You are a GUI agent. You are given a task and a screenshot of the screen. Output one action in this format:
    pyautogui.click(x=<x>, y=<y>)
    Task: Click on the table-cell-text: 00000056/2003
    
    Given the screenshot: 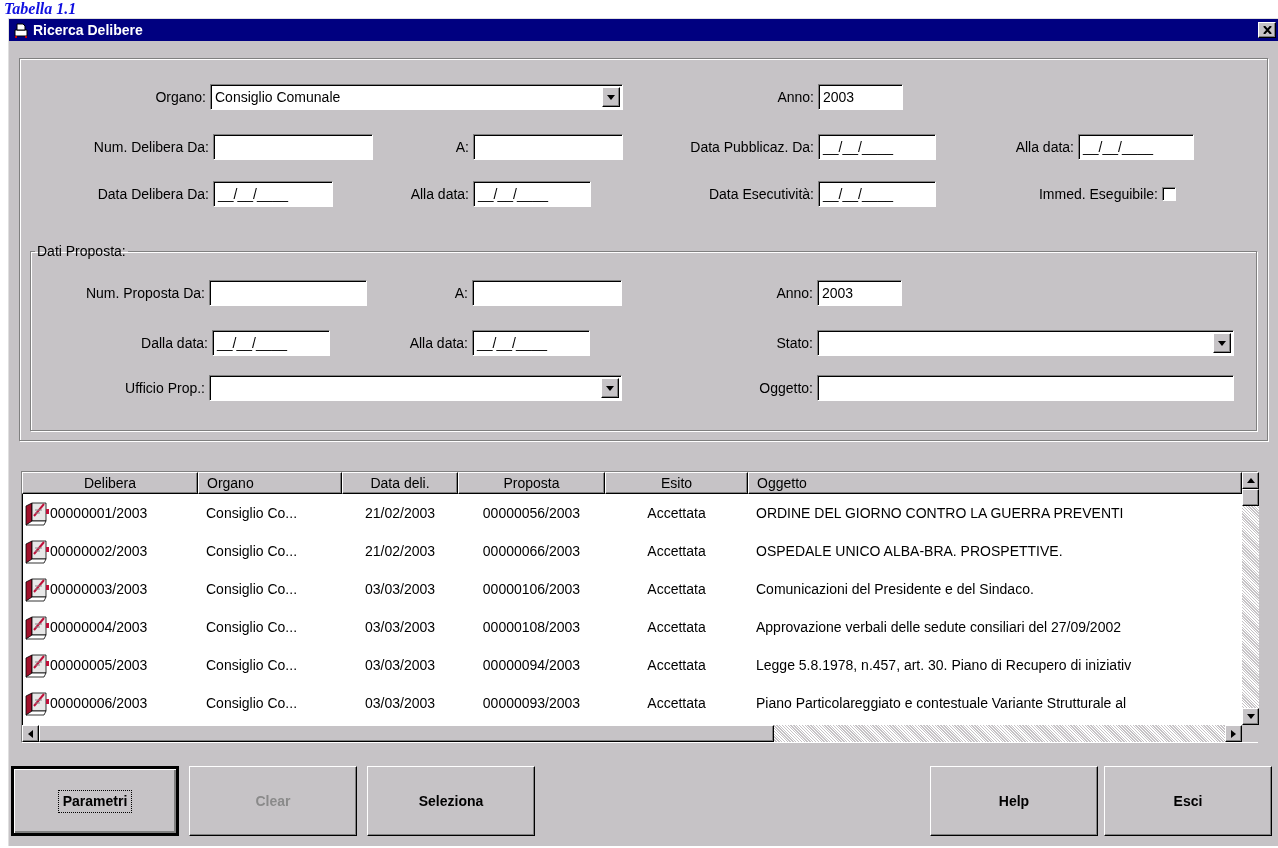 What is the action you would take?
    pyautogui.click(x=531, y=513)
    